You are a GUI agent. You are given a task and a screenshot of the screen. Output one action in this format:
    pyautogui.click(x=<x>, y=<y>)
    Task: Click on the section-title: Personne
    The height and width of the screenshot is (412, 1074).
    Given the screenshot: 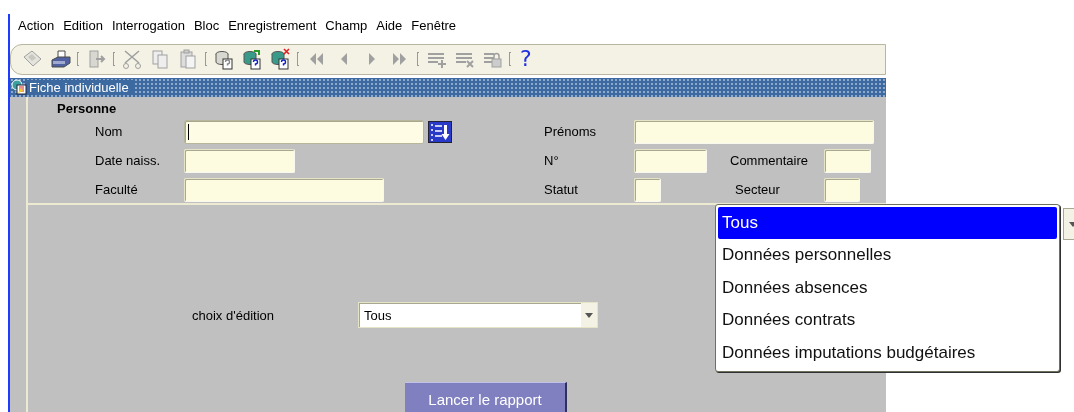 What is the action you would take?
    pyautogui.click(x=87, y=108)
    